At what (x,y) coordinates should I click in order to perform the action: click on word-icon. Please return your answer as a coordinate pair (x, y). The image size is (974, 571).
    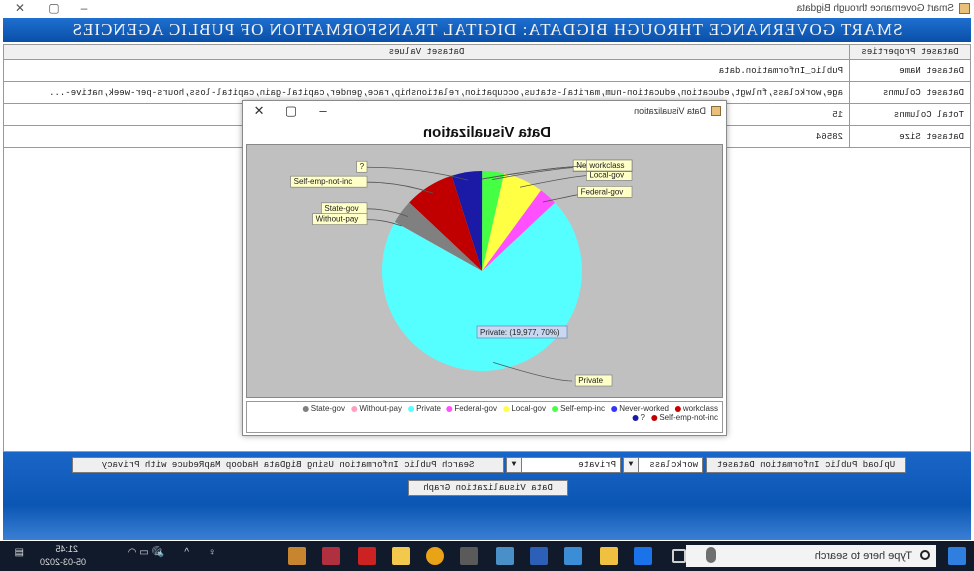
    Looking at the image, I should click on (539, 556).